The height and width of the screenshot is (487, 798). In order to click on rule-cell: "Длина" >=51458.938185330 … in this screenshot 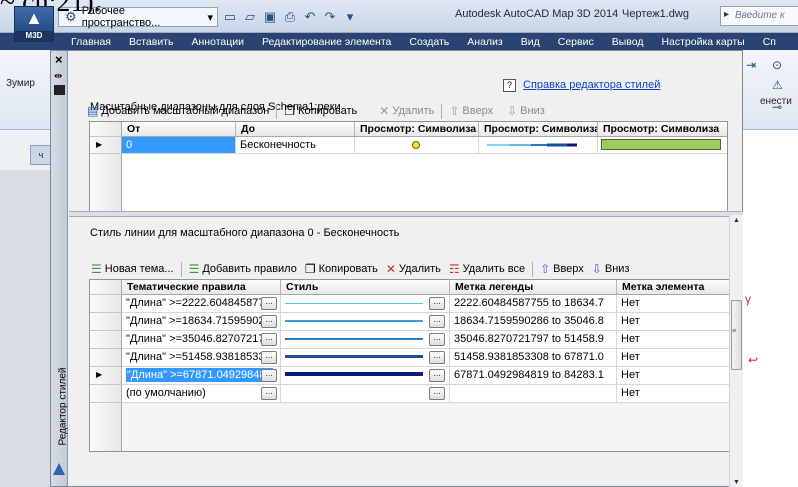, I will do `click(201, 358)`.